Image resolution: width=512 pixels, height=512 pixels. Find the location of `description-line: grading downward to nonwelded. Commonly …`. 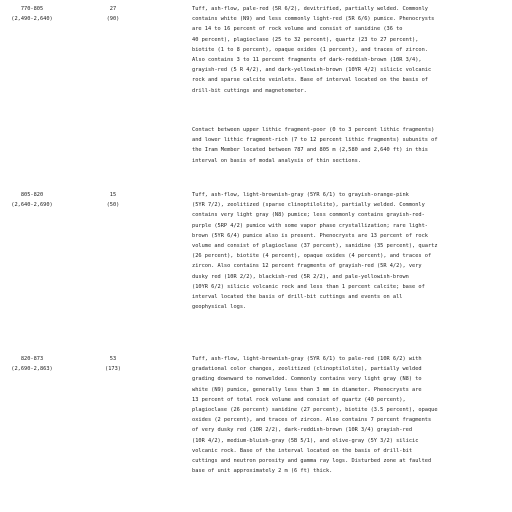

description-line: grading downward to nonwelded. Commonly … is located at coordinates (307, 379).